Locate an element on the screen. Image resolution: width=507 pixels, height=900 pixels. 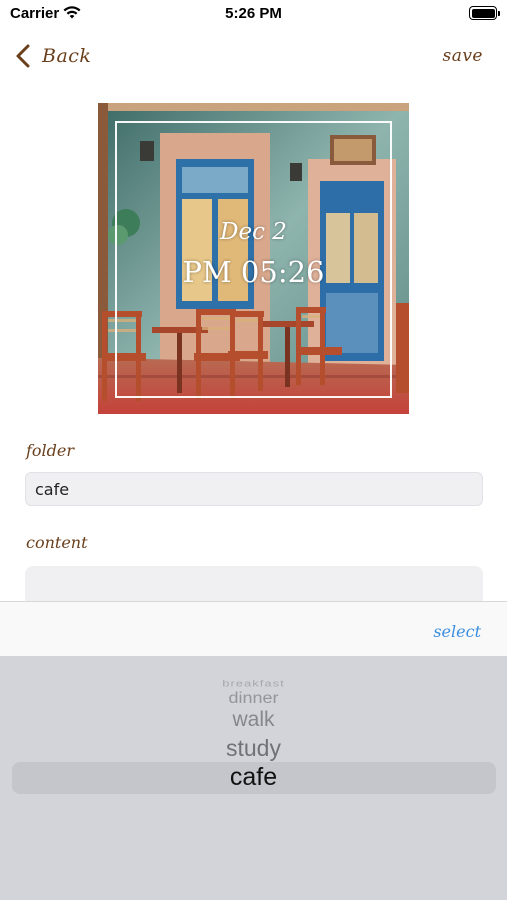
back-label: Back is located at coordinates (67, 56).